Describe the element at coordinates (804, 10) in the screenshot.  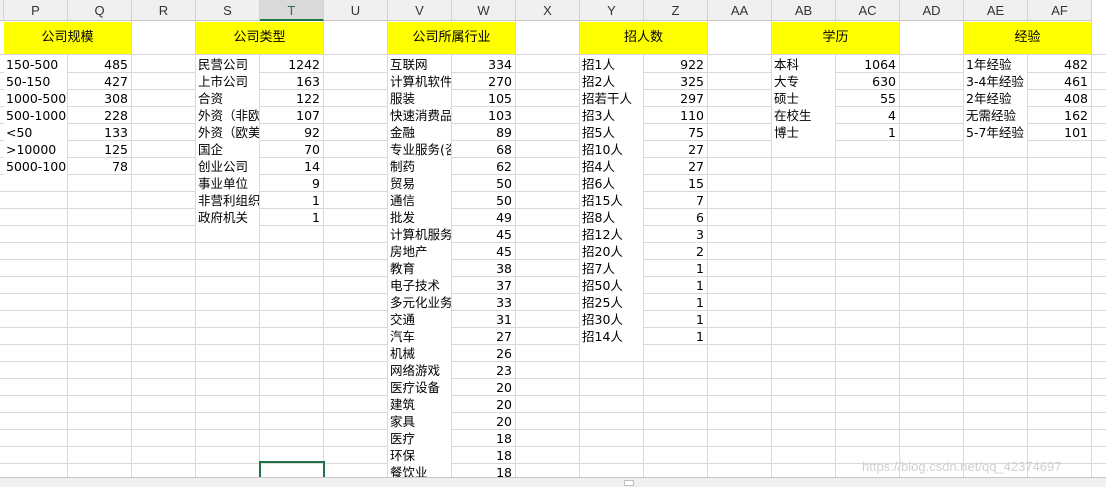
I see `column-header-ab: AB` at that location.